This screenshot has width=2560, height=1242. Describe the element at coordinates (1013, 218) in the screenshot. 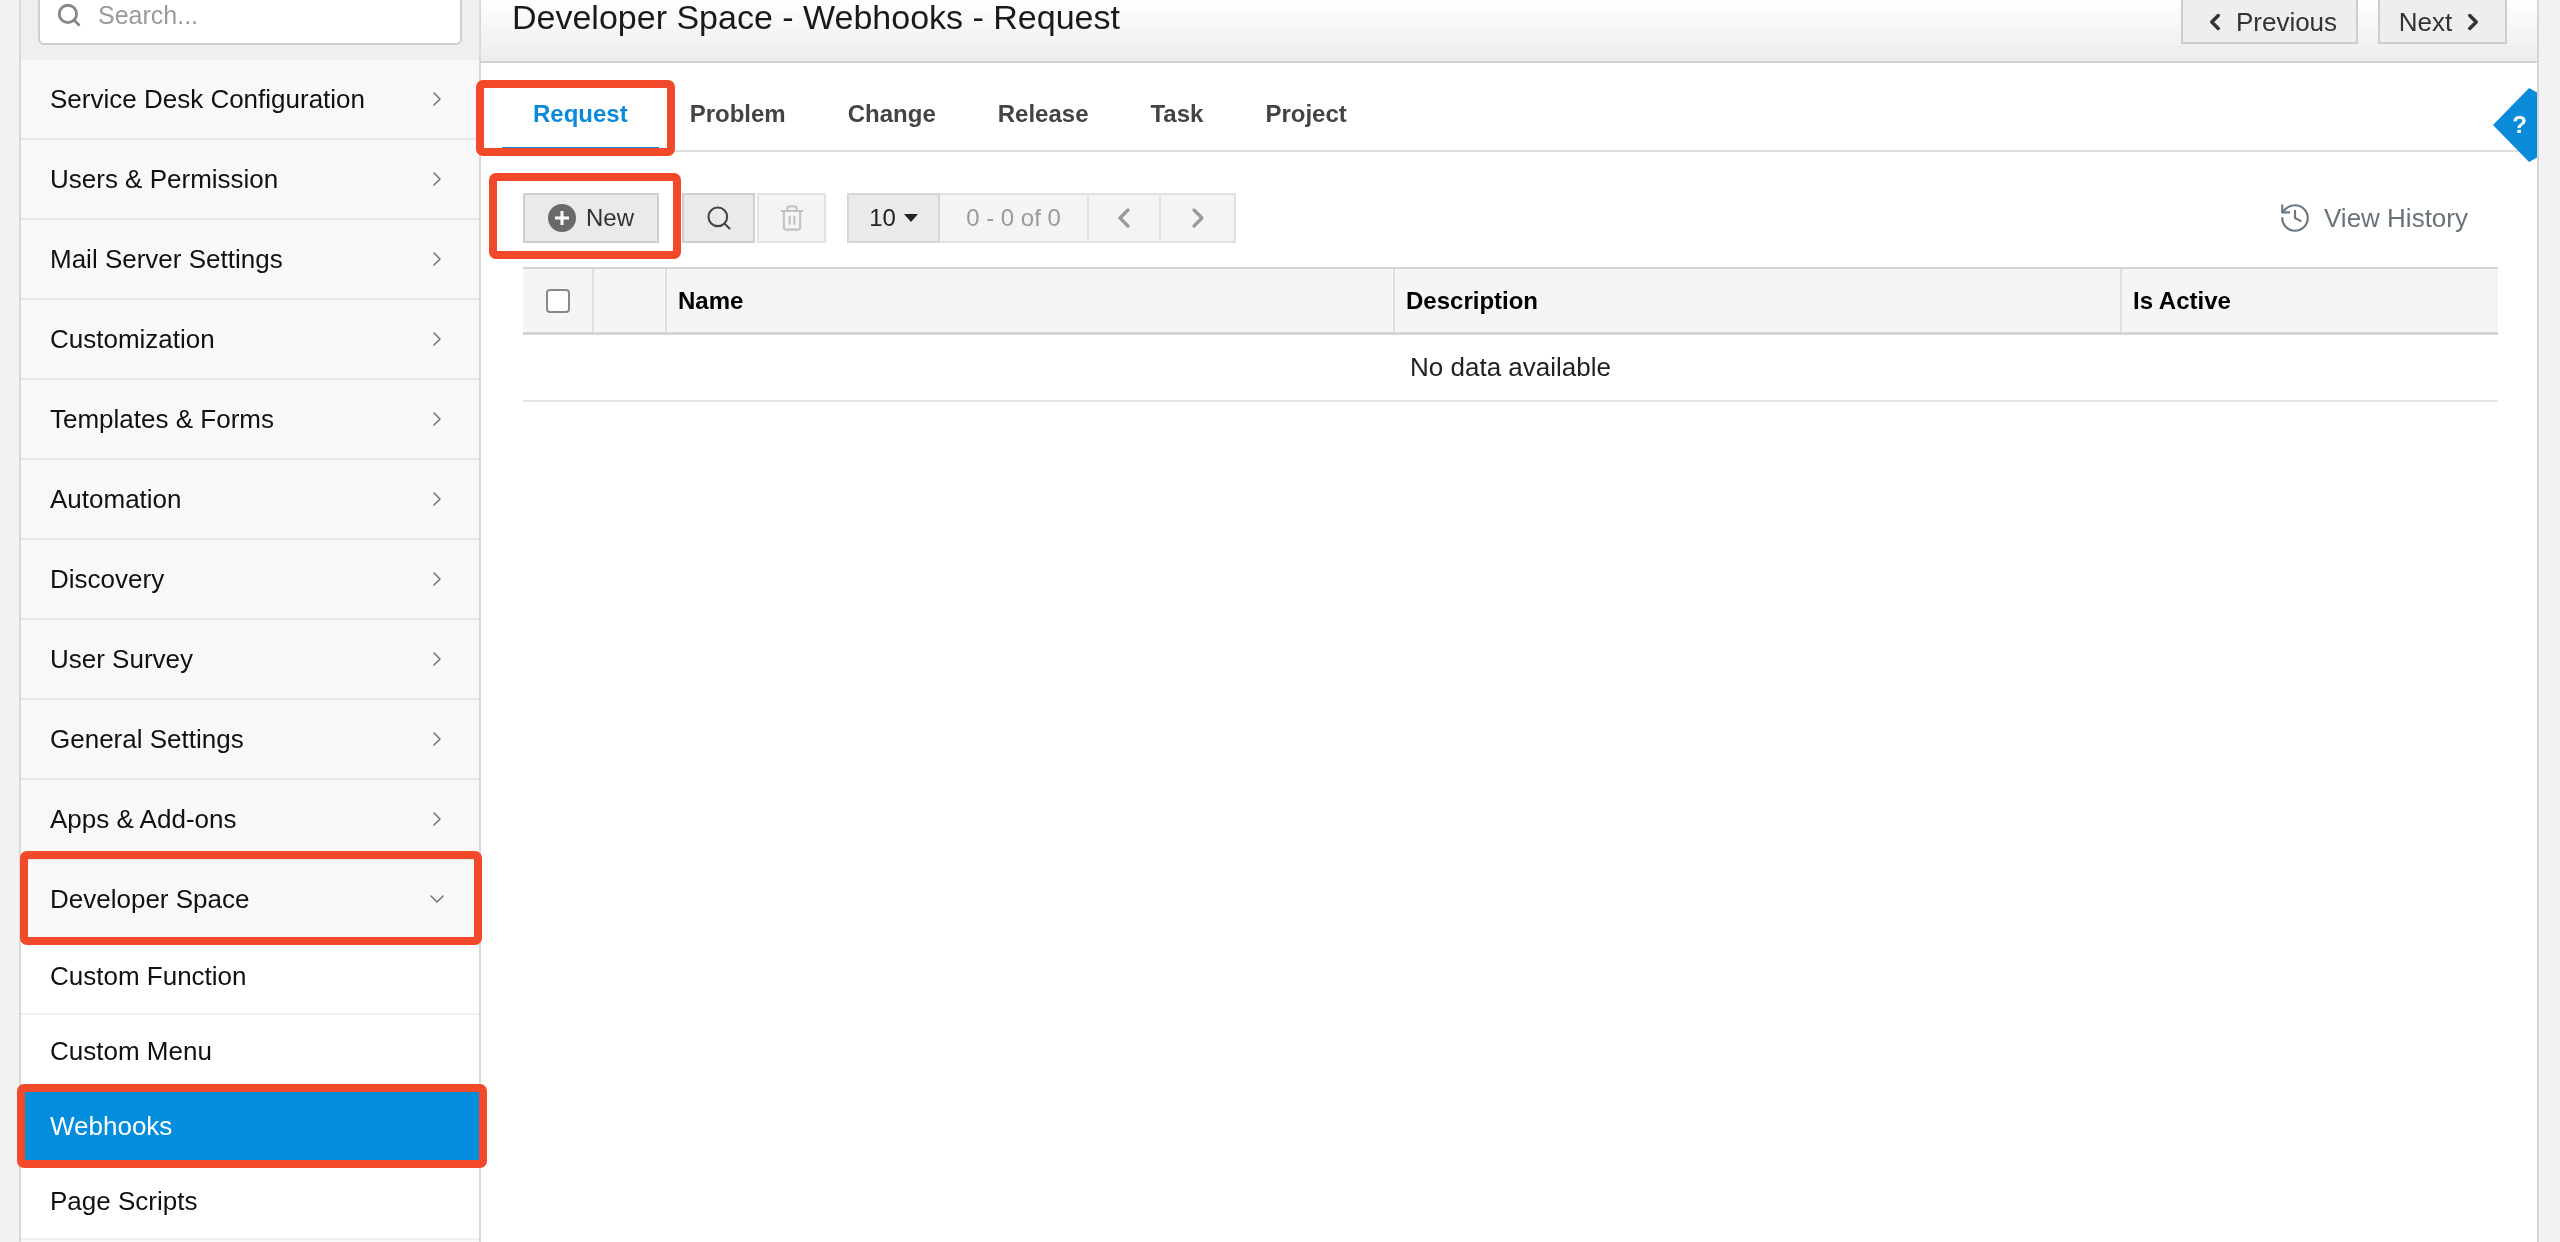

I see `page-range: 0 - 0 of 0` at that location.